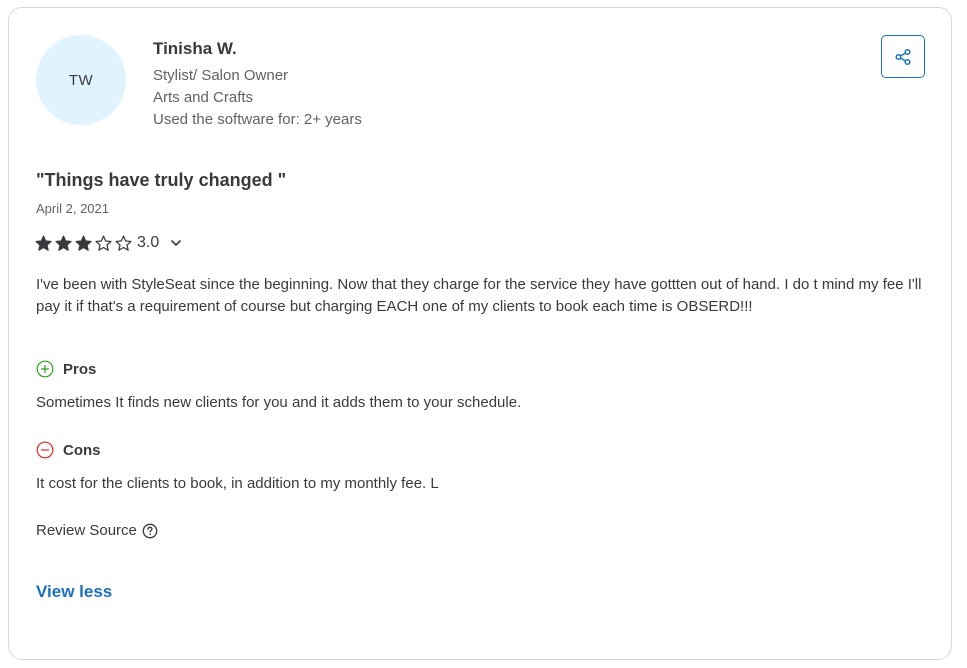  Describe the element at coordinates (80, 369) in the screenshot. I see `pros-label: Pros` at that location.